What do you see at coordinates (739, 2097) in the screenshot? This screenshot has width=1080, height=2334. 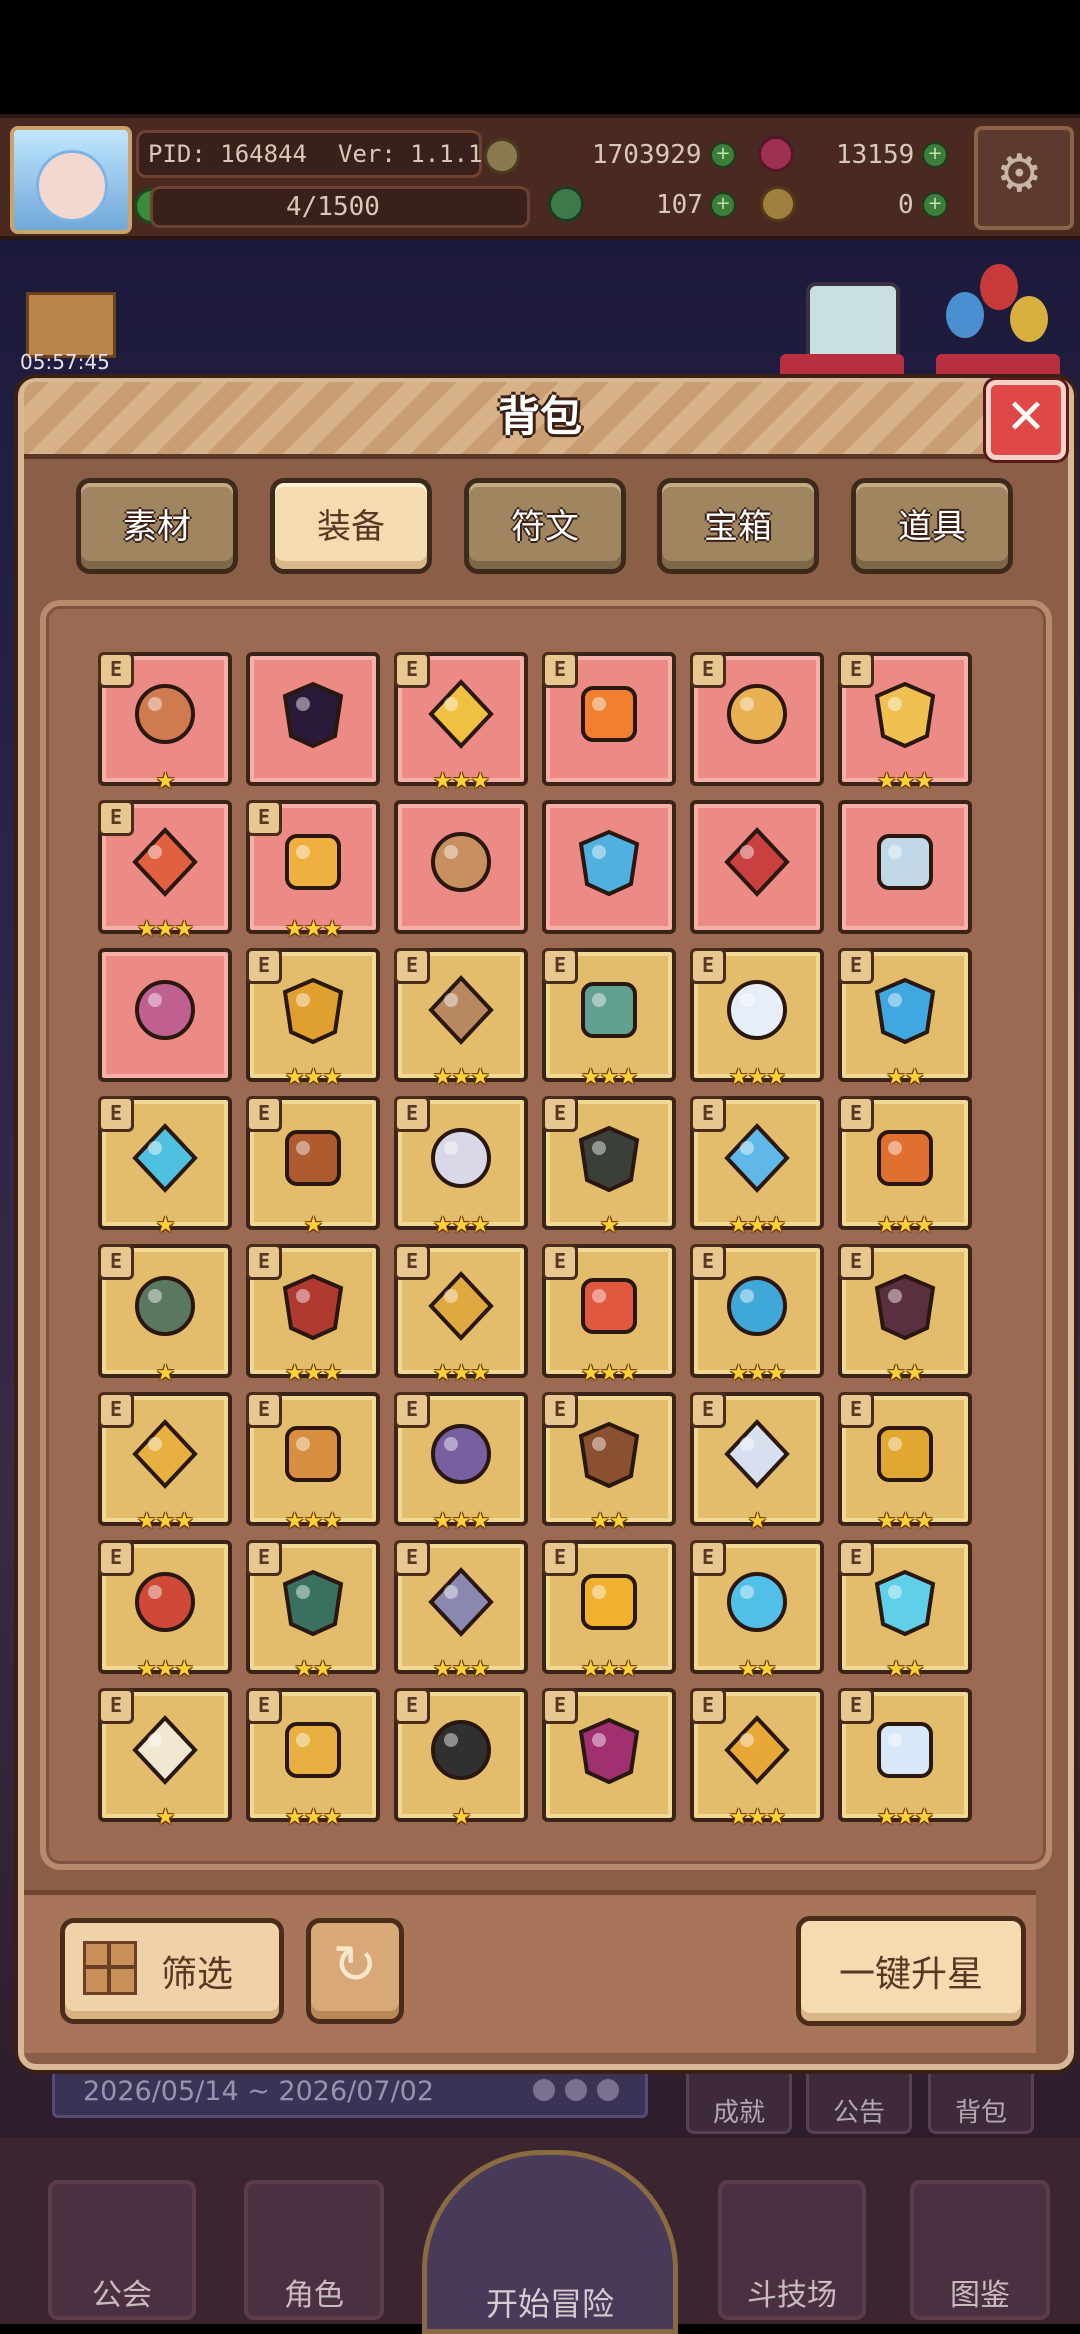 I see `achievement-button: 成就` at bounding box center [739, 2097].